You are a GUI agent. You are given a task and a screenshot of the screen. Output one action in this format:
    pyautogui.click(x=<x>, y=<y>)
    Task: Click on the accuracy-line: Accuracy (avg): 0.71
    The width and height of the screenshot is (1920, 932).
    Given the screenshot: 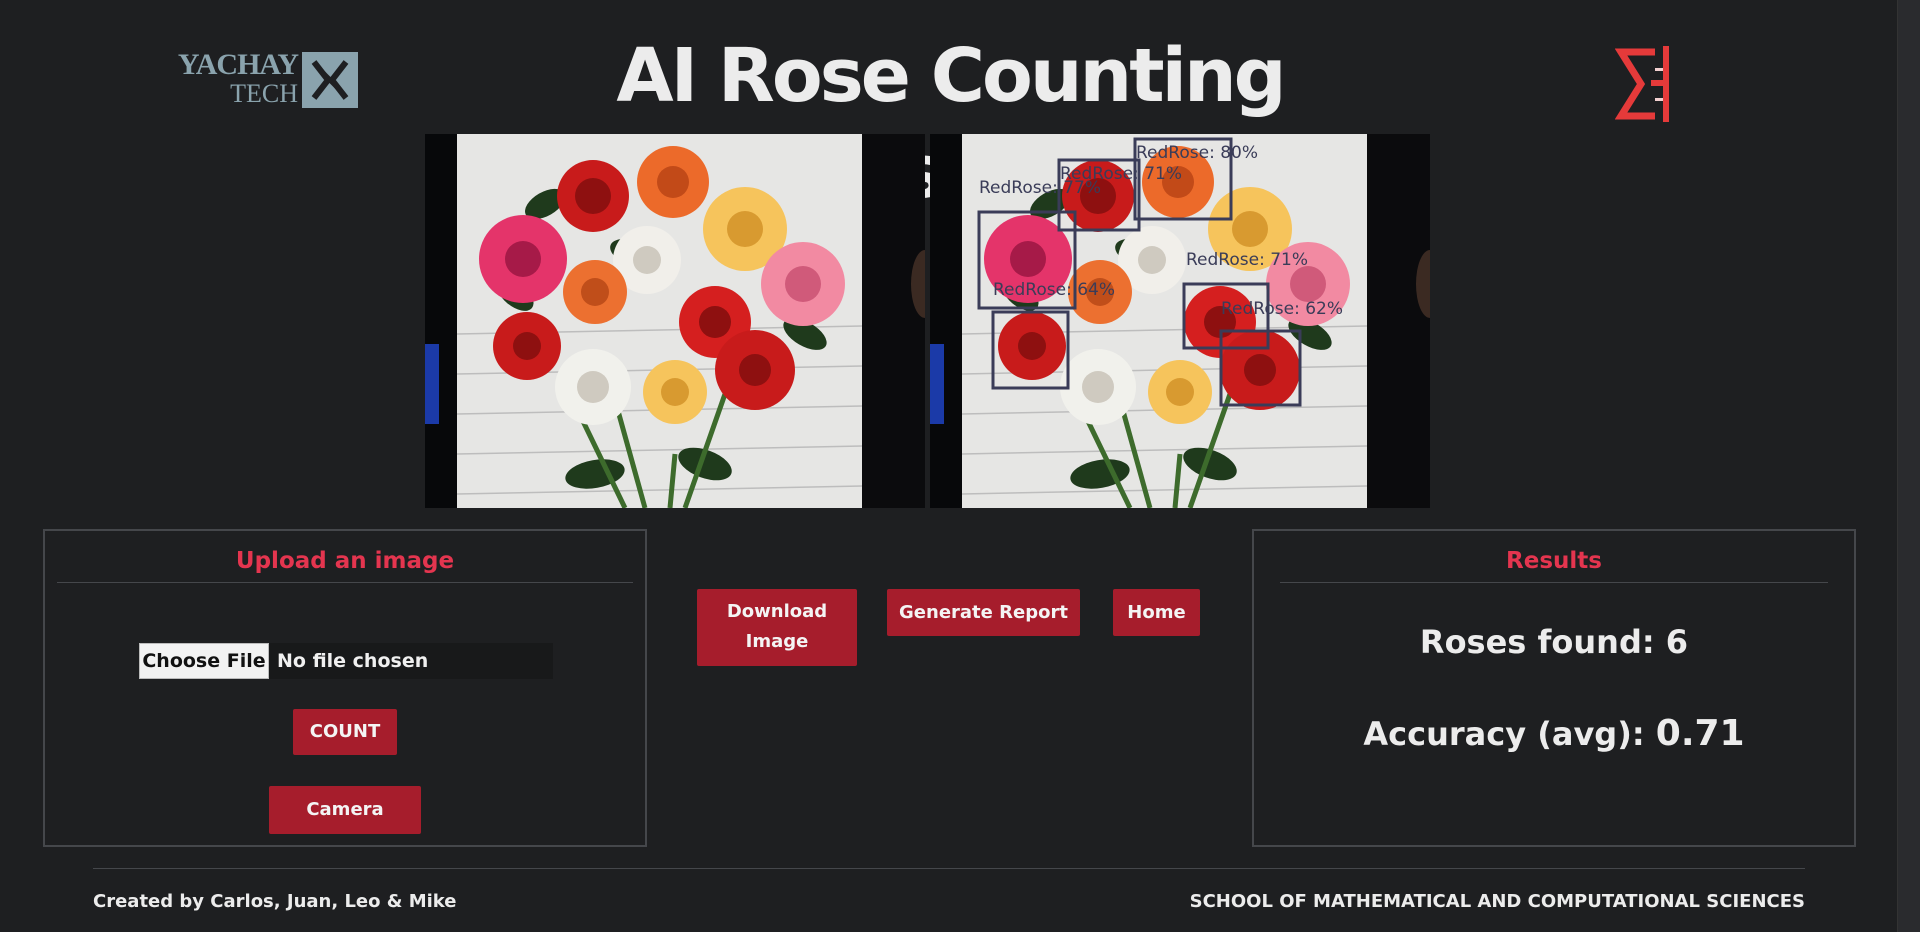 What is the action you would take?
    pyautogui.click(x=1554, y=733)
    